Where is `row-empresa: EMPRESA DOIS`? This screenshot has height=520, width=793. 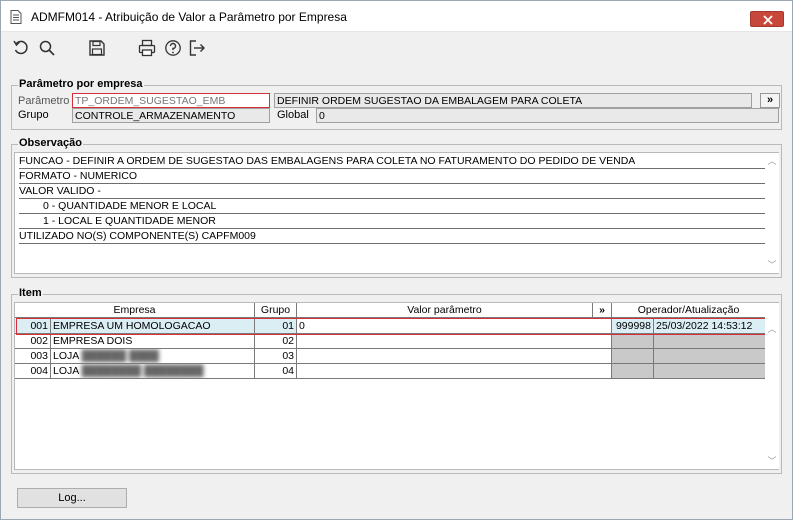 row-empresa: EMPRESA DOIS is located at coordinates (153, 341).